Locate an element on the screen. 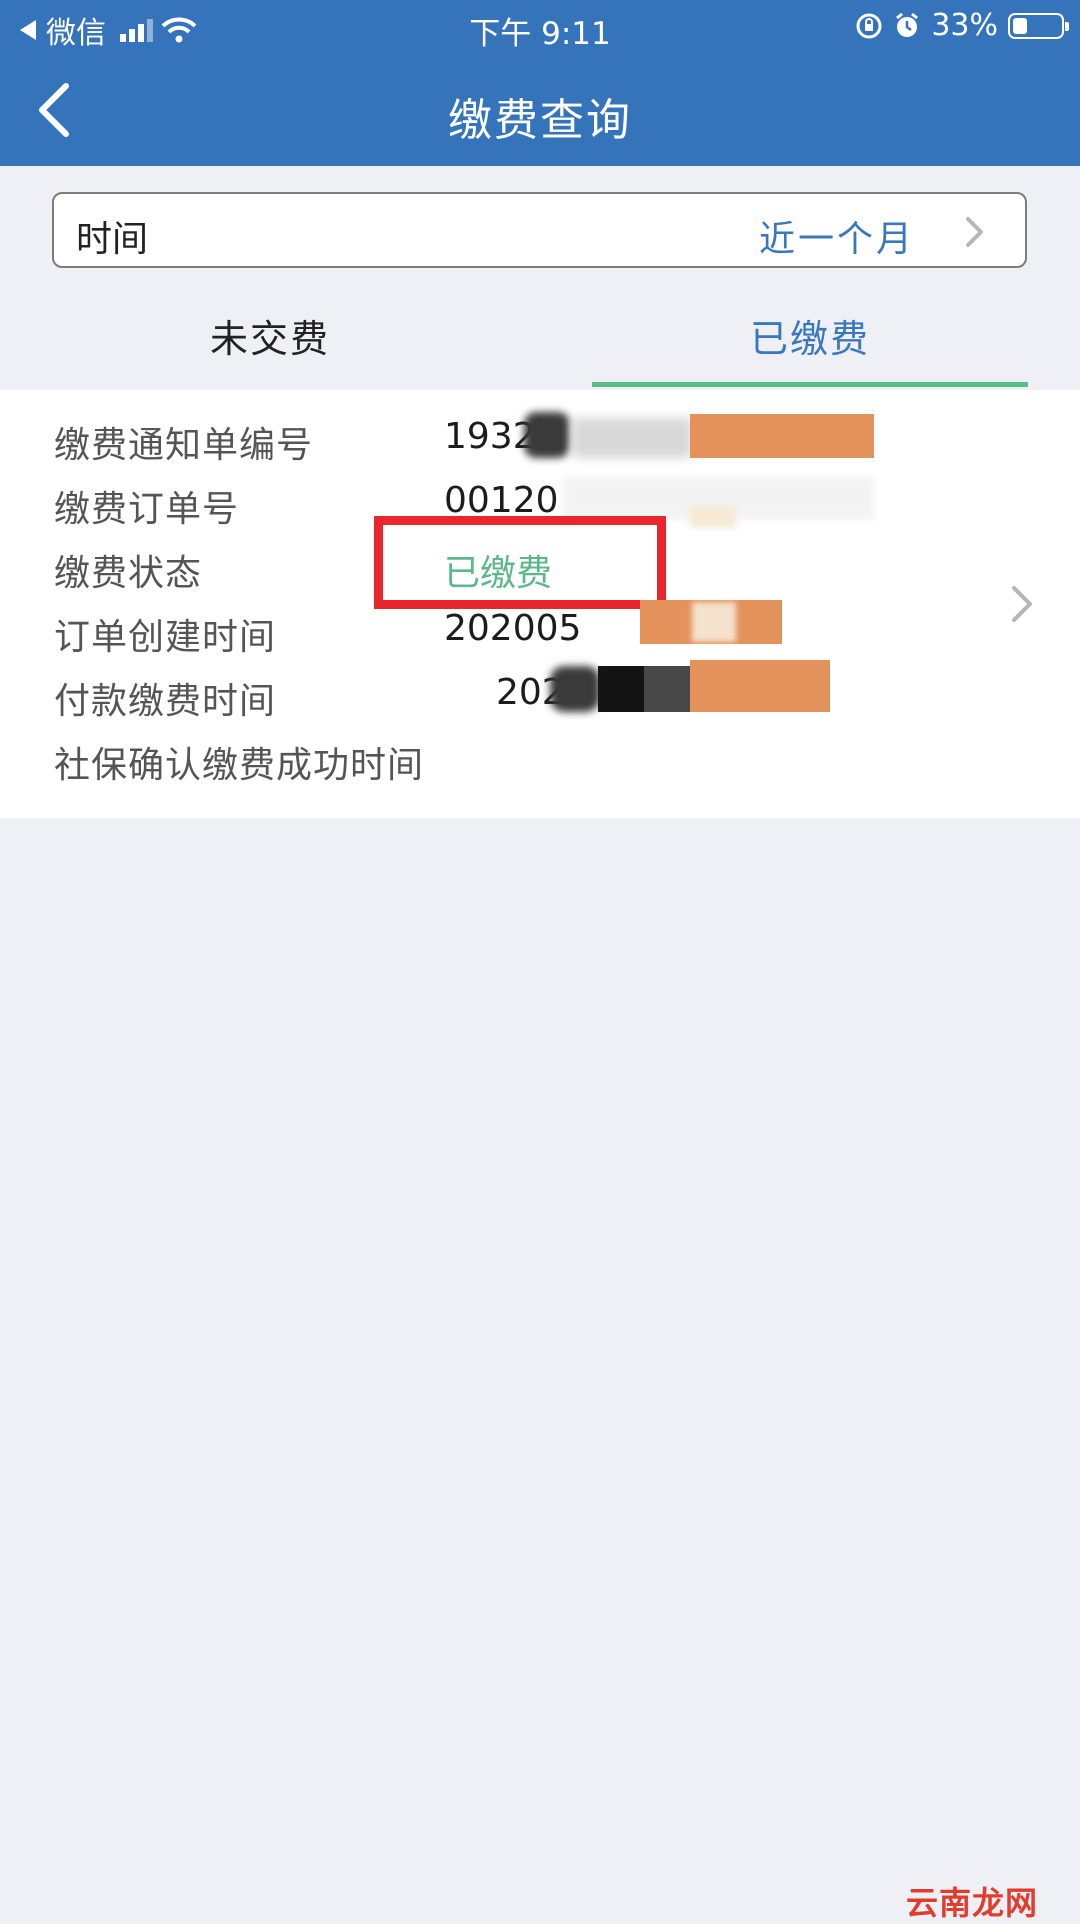 The image size is (1080, 1924). tab-paid: 已缴费 is located at coordinates (810, 335).